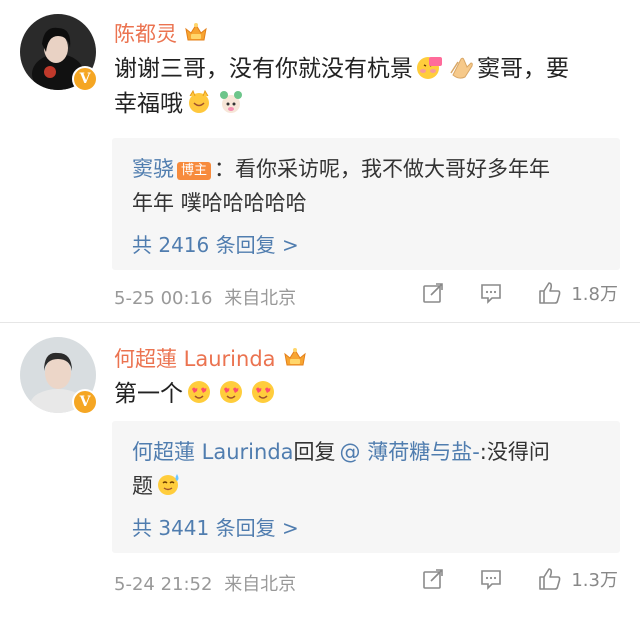 The height and width of the screenshot is (622, 640). What do you see at coordinates (594, 580) in the screenshot?
I see `like-count: 1.3万` at bounding box center [594, 580].